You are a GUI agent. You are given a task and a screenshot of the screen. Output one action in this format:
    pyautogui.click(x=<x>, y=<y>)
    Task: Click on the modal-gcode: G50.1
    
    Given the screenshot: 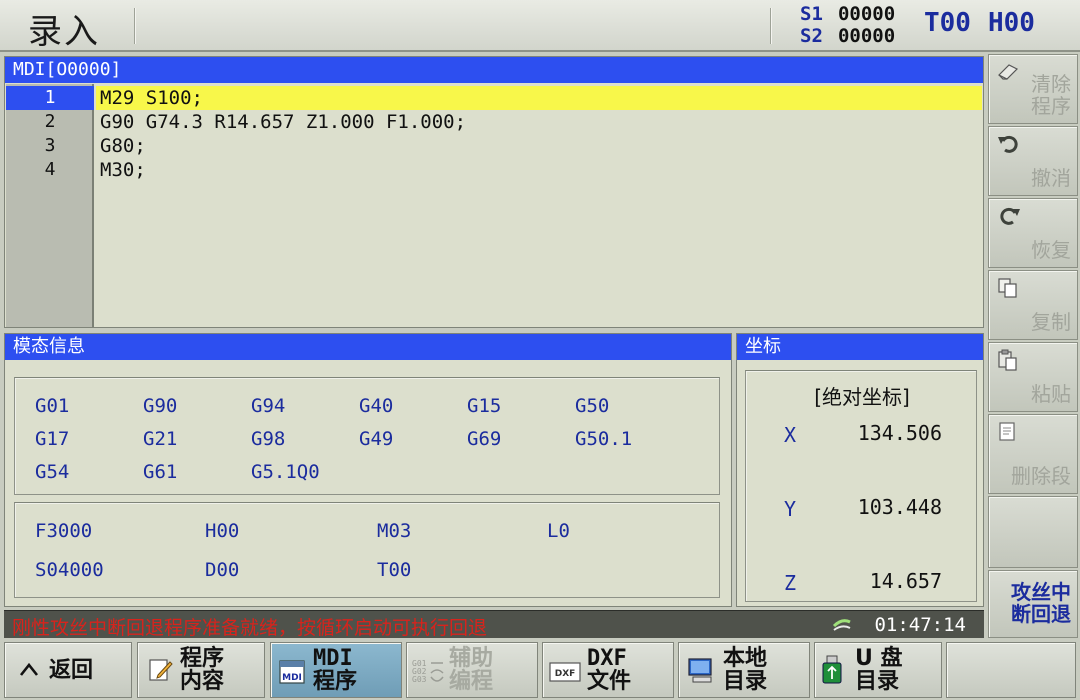 What is the action you would take?
    pyautogui.click(x=604, y=439)
    